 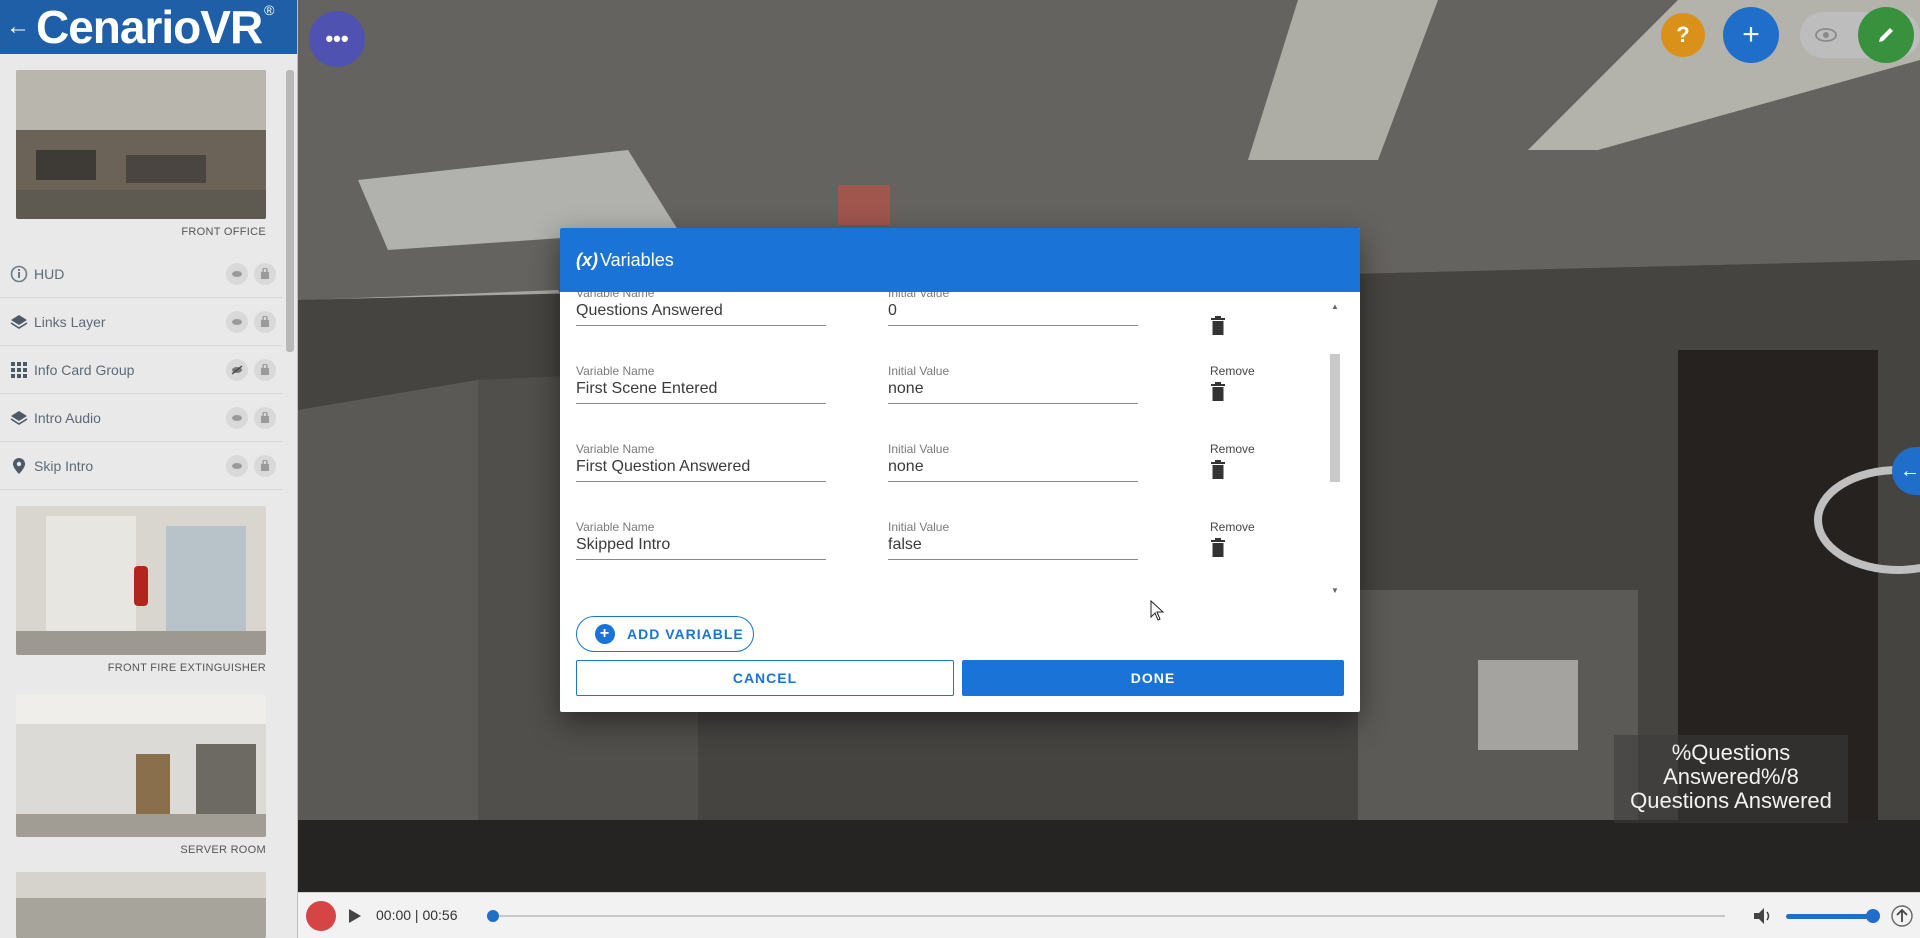 What do you see at coordinates (1826, 35) in the screenshot?
I see `preview-eye-icon` at bounding box center [1826, 35].